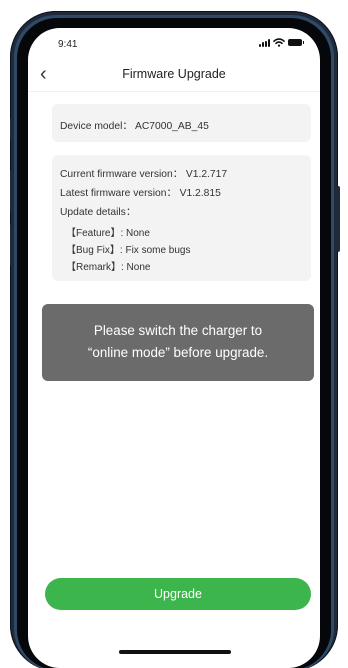 The width and height of the screenshot is (348, 668). Describe the element at coordinates (12, 245) in the screenshot. I see `volume-down-button` at that location.